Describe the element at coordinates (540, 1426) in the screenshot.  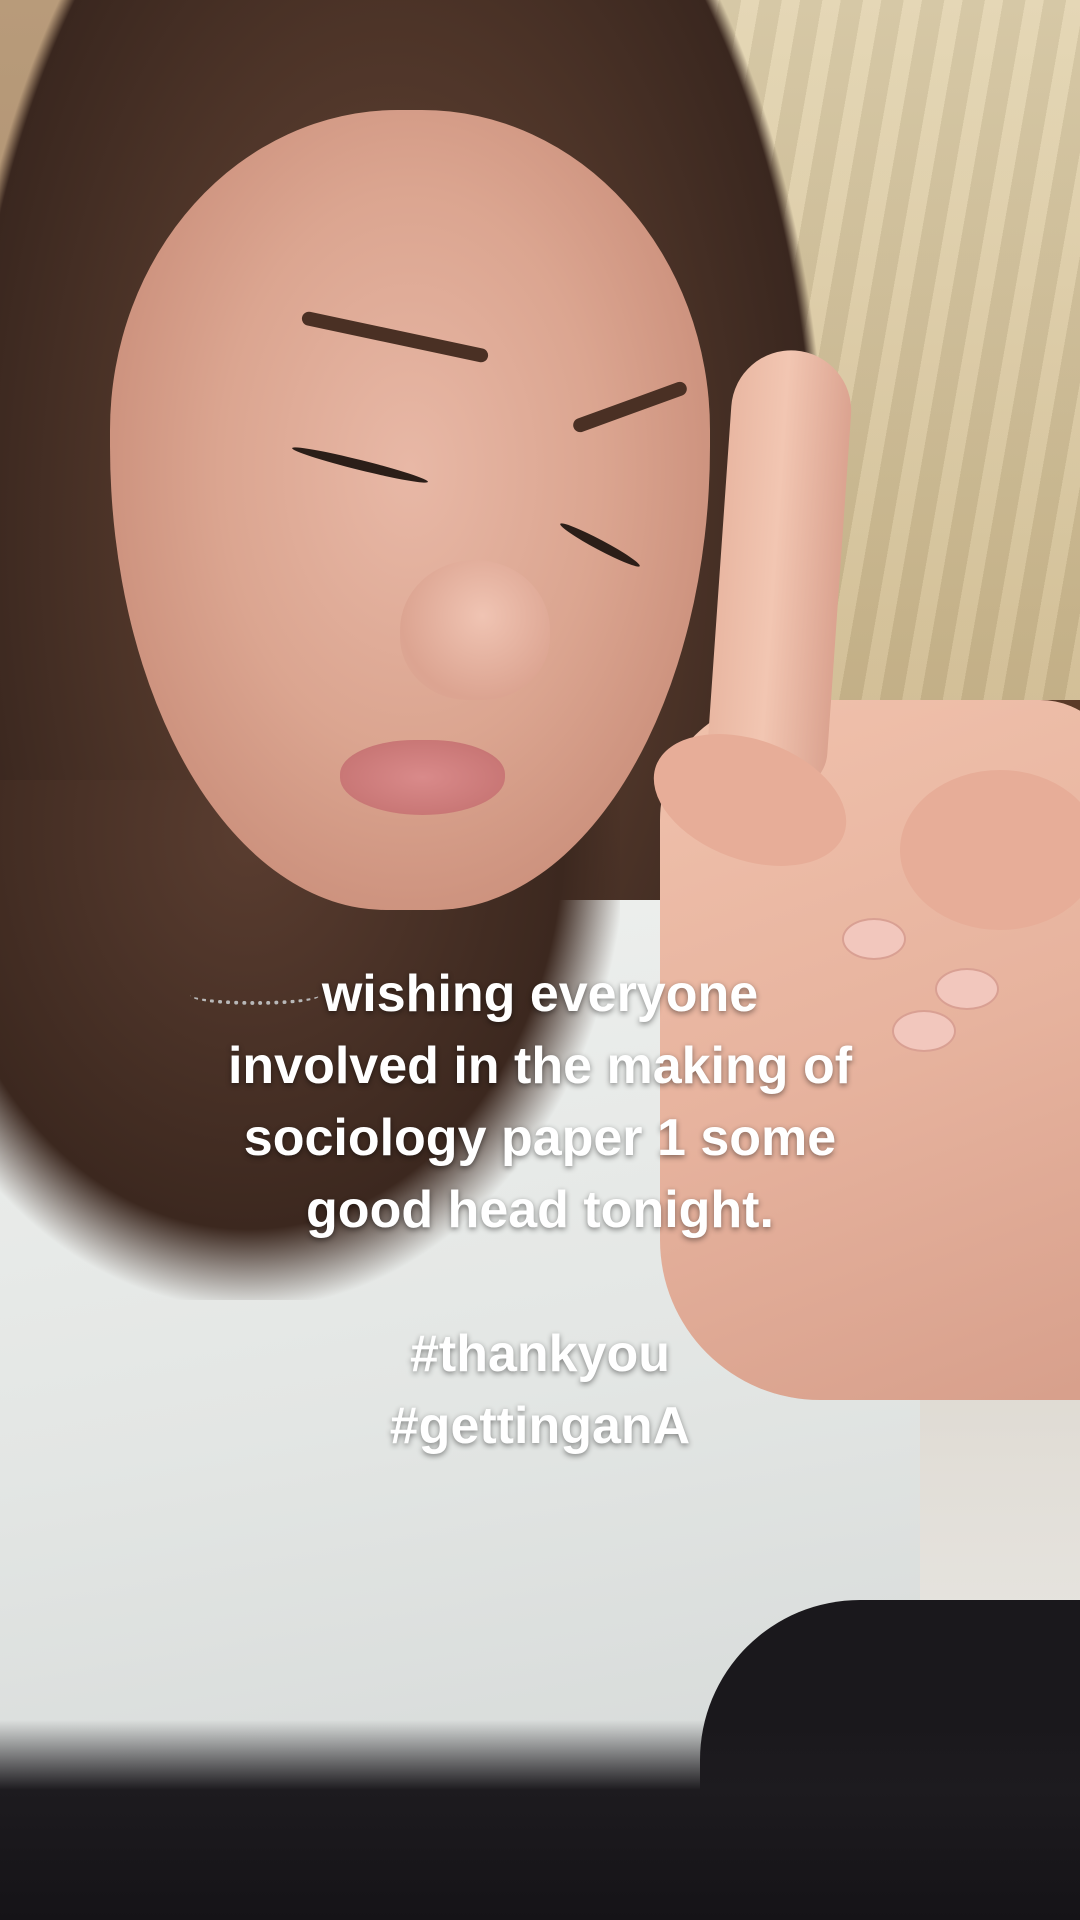
I see `hashtag-gettingana: #gettinganA` at that location.